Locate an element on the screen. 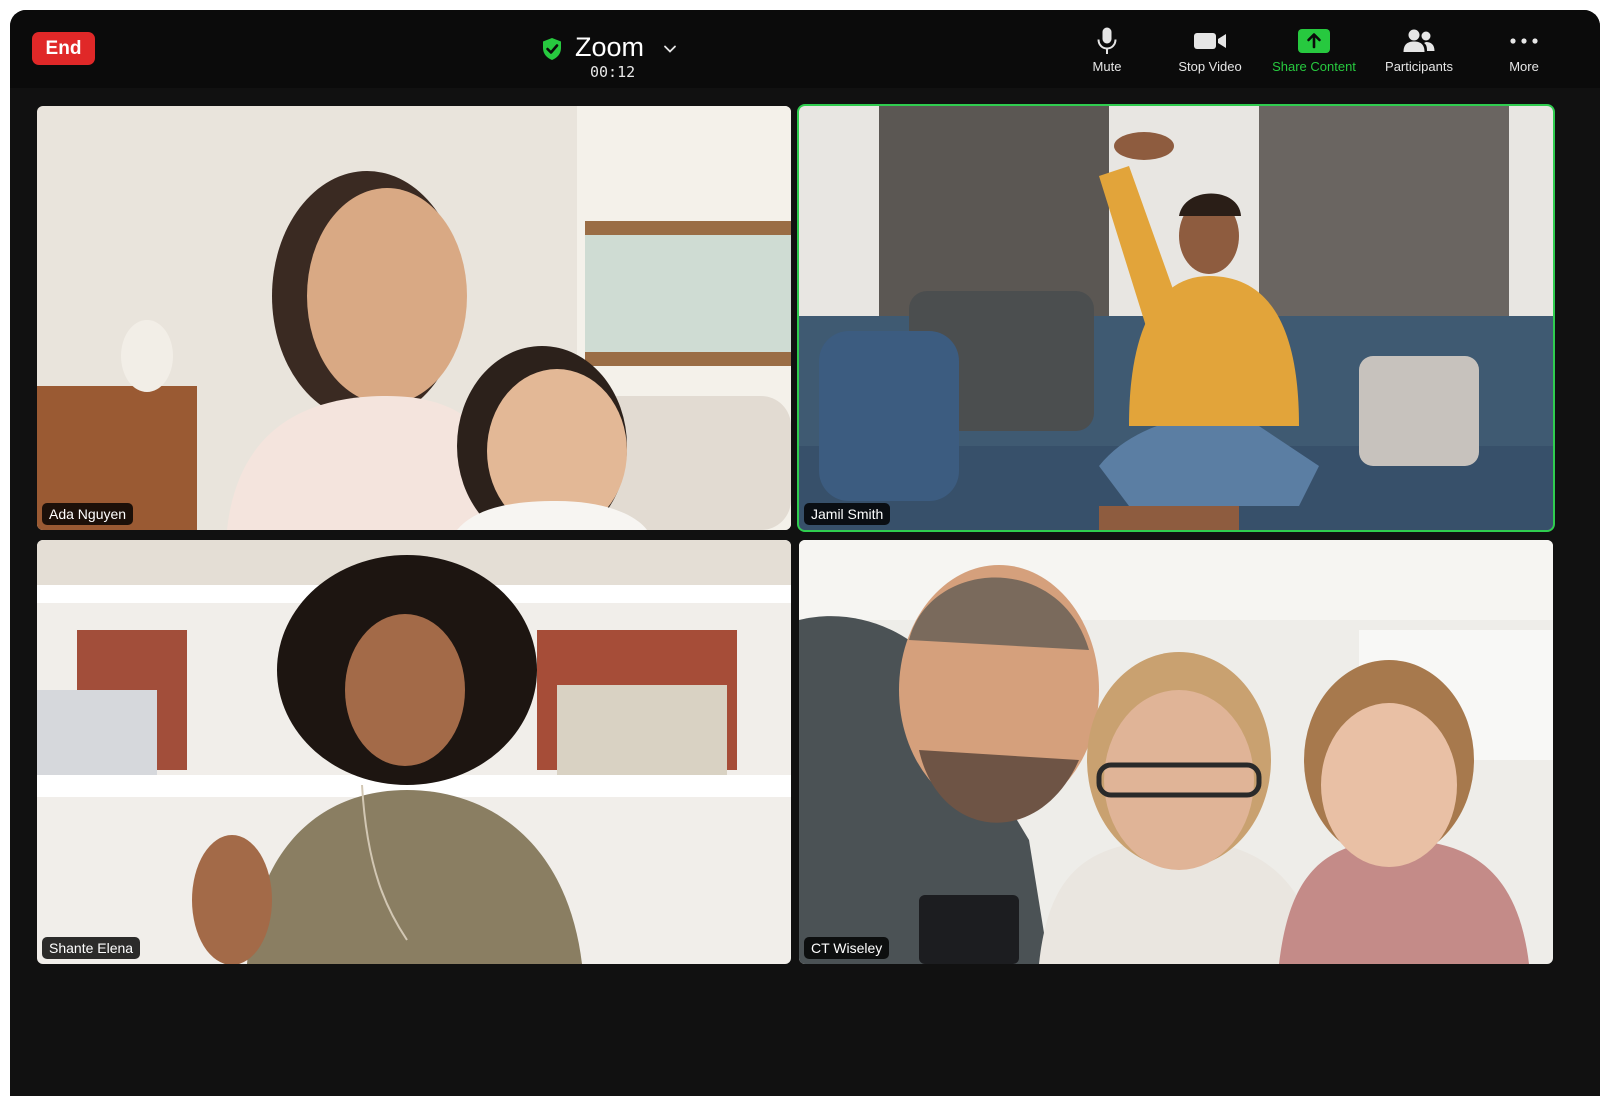 This screenshot has width=1610, height=1096. participant-name-tag: Shante Elena is located at coordinates (91, 948).